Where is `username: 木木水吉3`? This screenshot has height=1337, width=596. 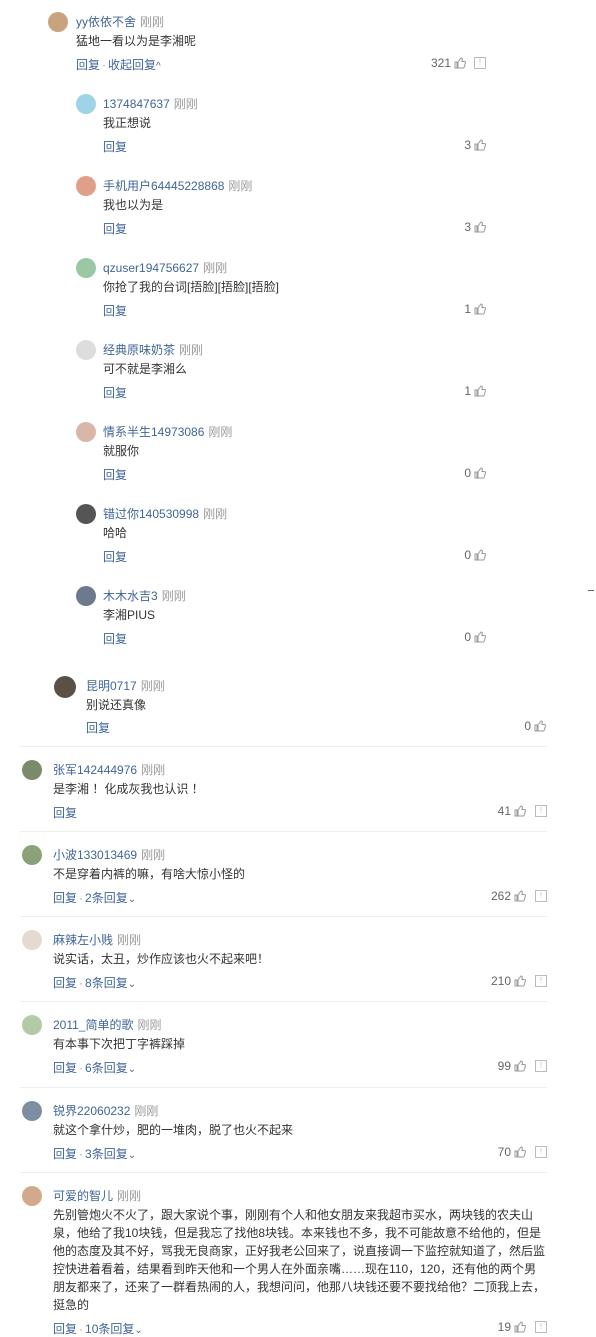
username: 木木水吉3 is located at coordinates (130, 596).